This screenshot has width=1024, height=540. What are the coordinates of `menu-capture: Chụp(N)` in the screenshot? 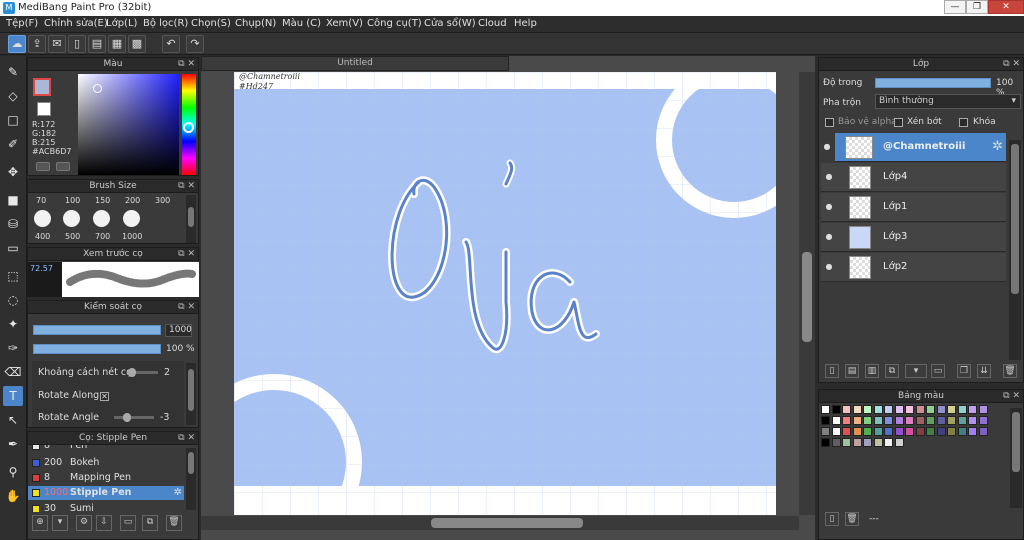 It's located at (255, 23).